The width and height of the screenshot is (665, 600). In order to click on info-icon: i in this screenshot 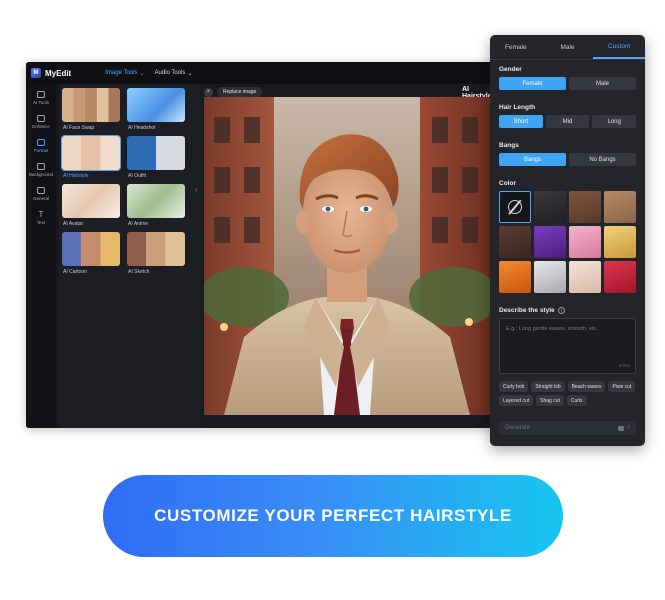, I will do `click(561, 310)`.